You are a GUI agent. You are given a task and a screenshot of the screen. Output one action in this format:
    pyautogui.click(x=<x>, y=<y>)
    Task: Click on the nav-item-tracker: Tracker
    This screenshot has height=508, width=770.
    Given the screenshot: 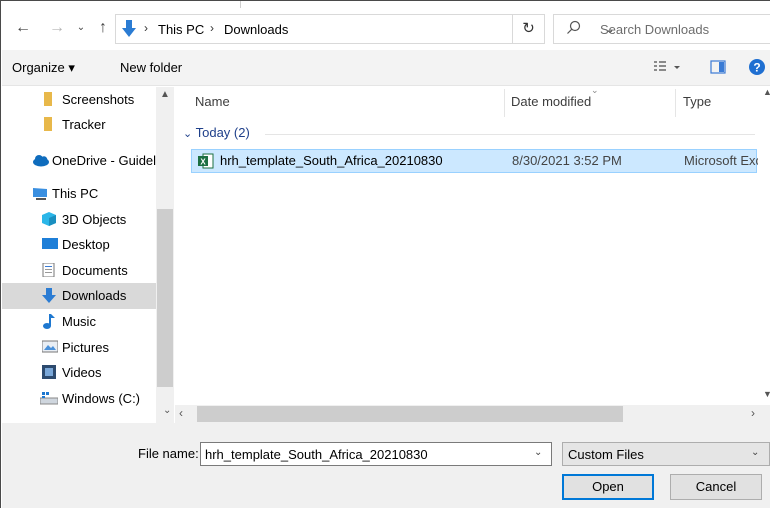 What is the action you would take?
    pyautogui.click(x=79, y=125)
    